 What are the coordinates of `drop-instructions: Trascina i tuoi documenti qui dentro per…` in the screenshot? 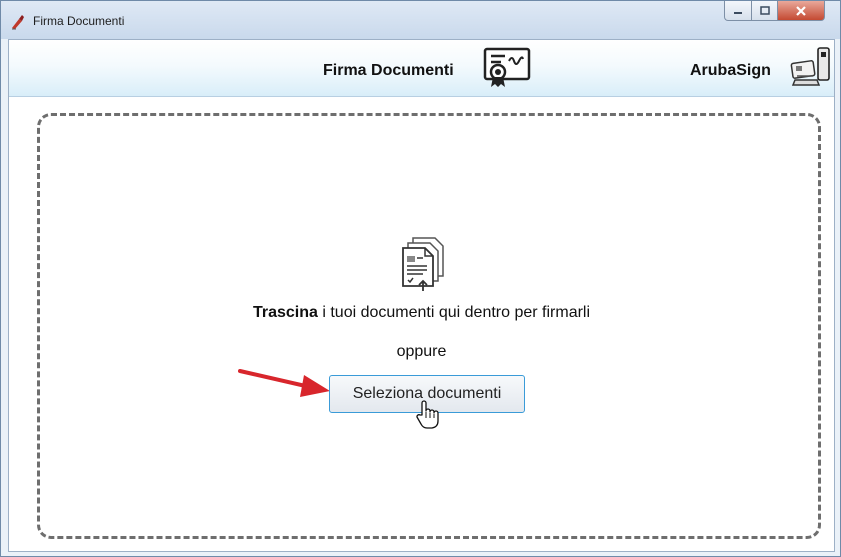 It's located at (421, 313).